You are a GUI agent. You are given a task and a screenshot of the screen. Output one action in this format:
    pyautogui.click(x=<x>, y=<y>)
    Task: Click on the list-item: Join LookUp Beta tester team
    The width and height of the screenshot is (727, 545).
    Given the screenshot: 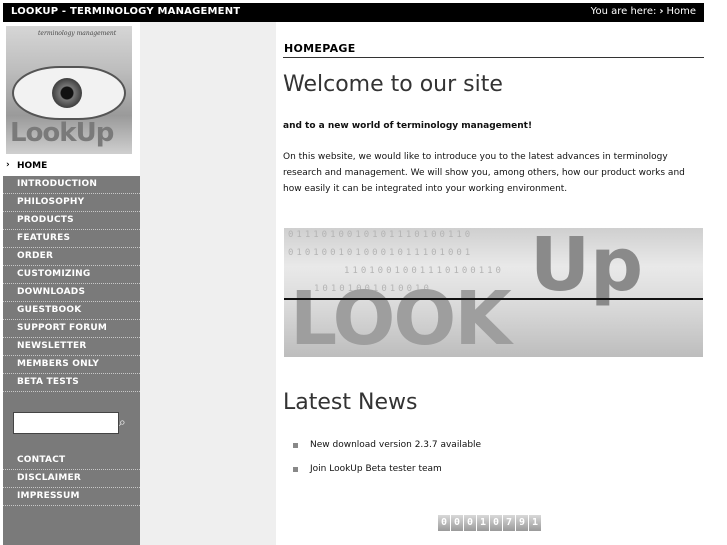 What is the action you would take?
    pyautogui.click(x=387, y=474)
    